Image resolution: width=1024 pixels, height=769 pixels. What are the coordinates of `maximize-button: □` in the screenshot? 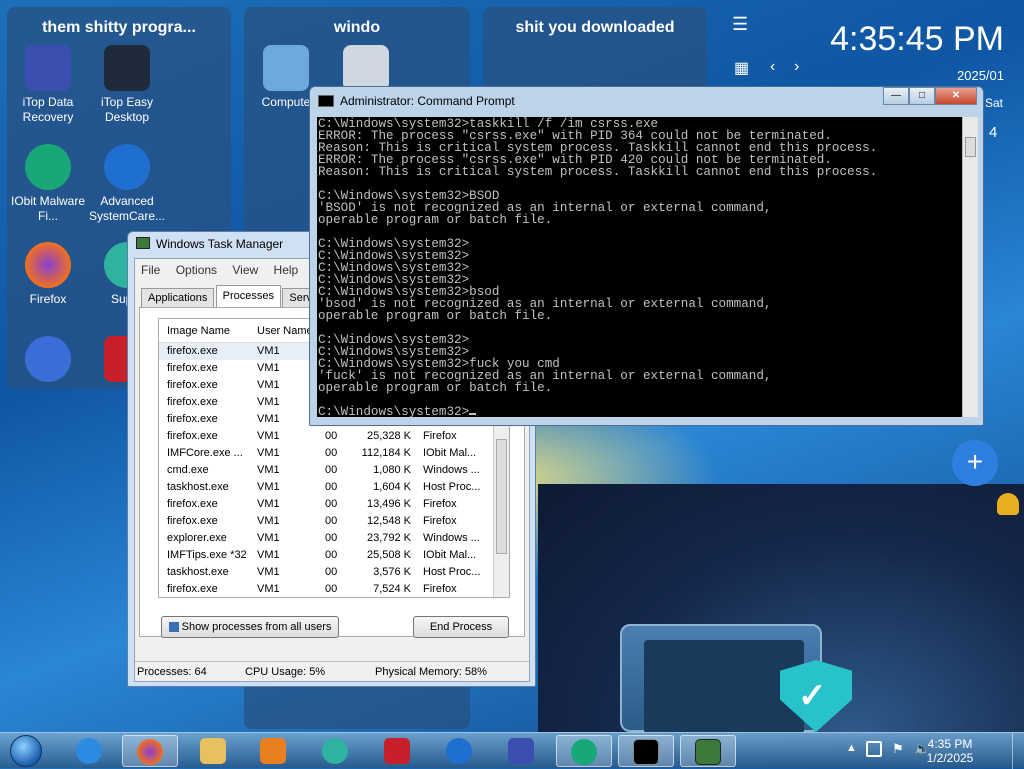 It's located at (922, 96).